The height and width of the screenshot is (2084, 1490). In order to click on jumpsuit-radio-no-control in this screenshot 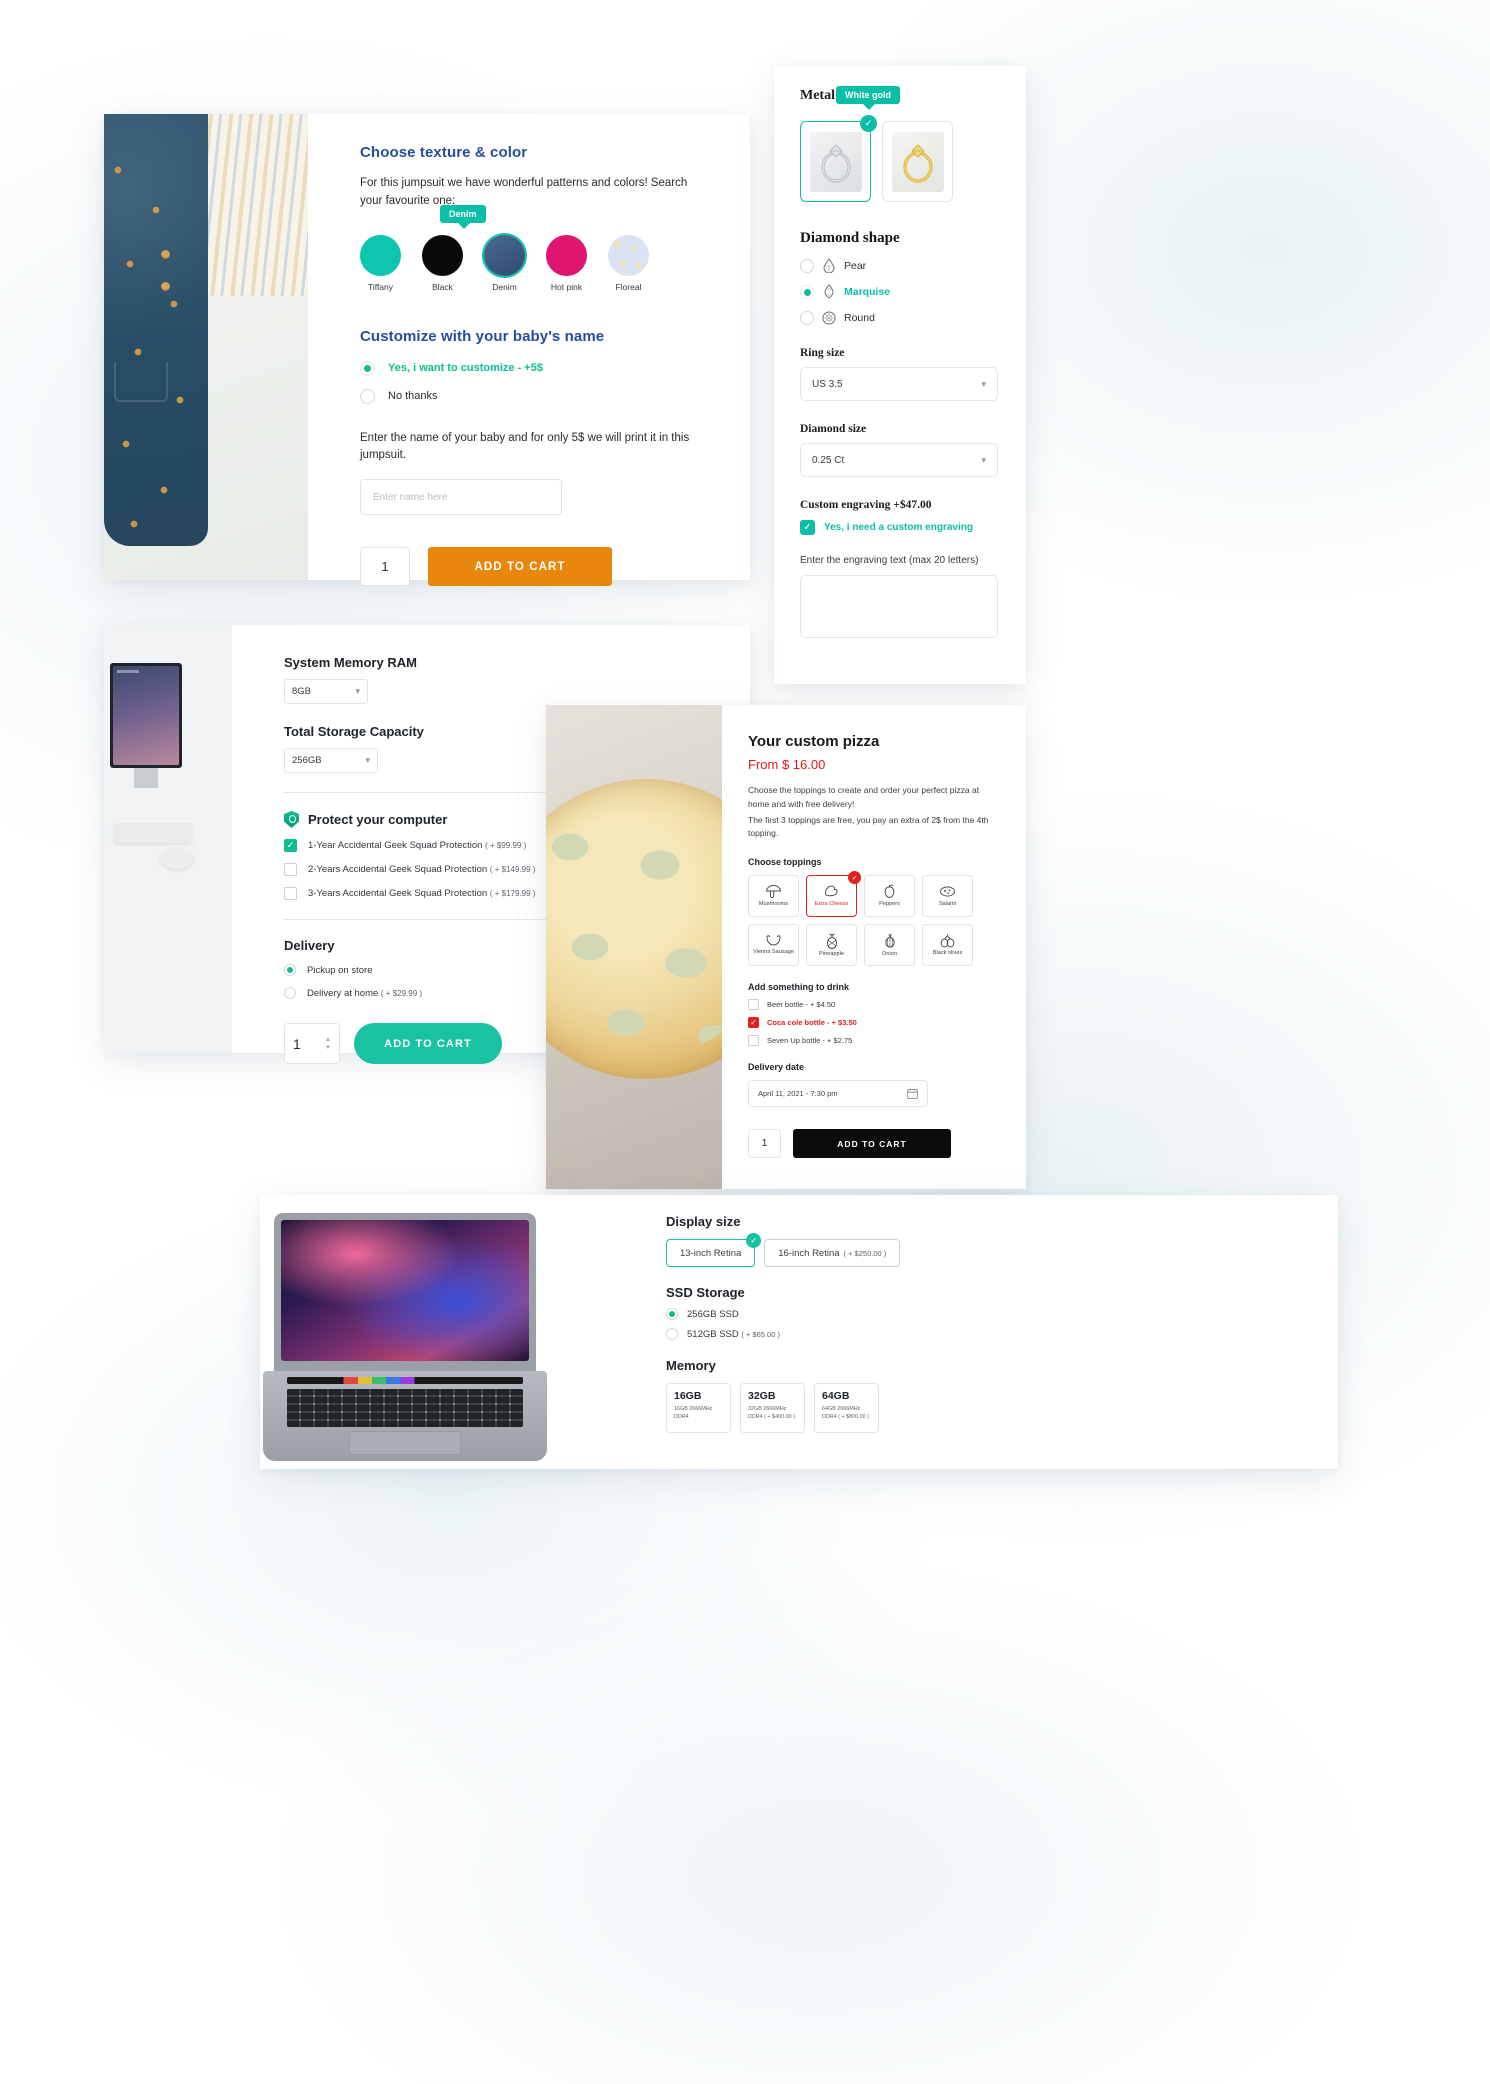, I will do `click(367, 396)`.